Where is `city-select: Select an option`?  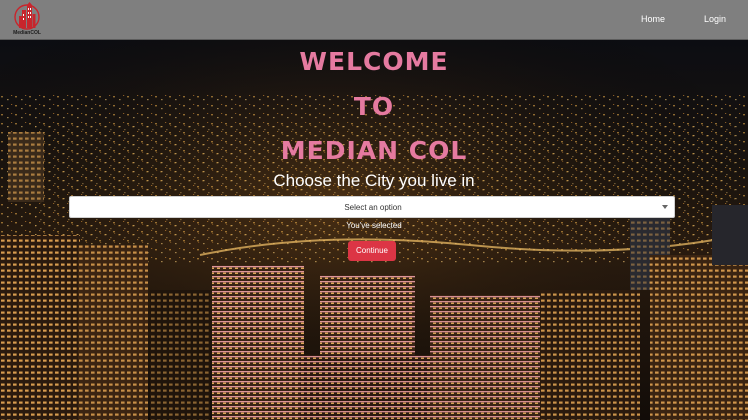 city-select: Select an option is located at coordinates (372, 207).